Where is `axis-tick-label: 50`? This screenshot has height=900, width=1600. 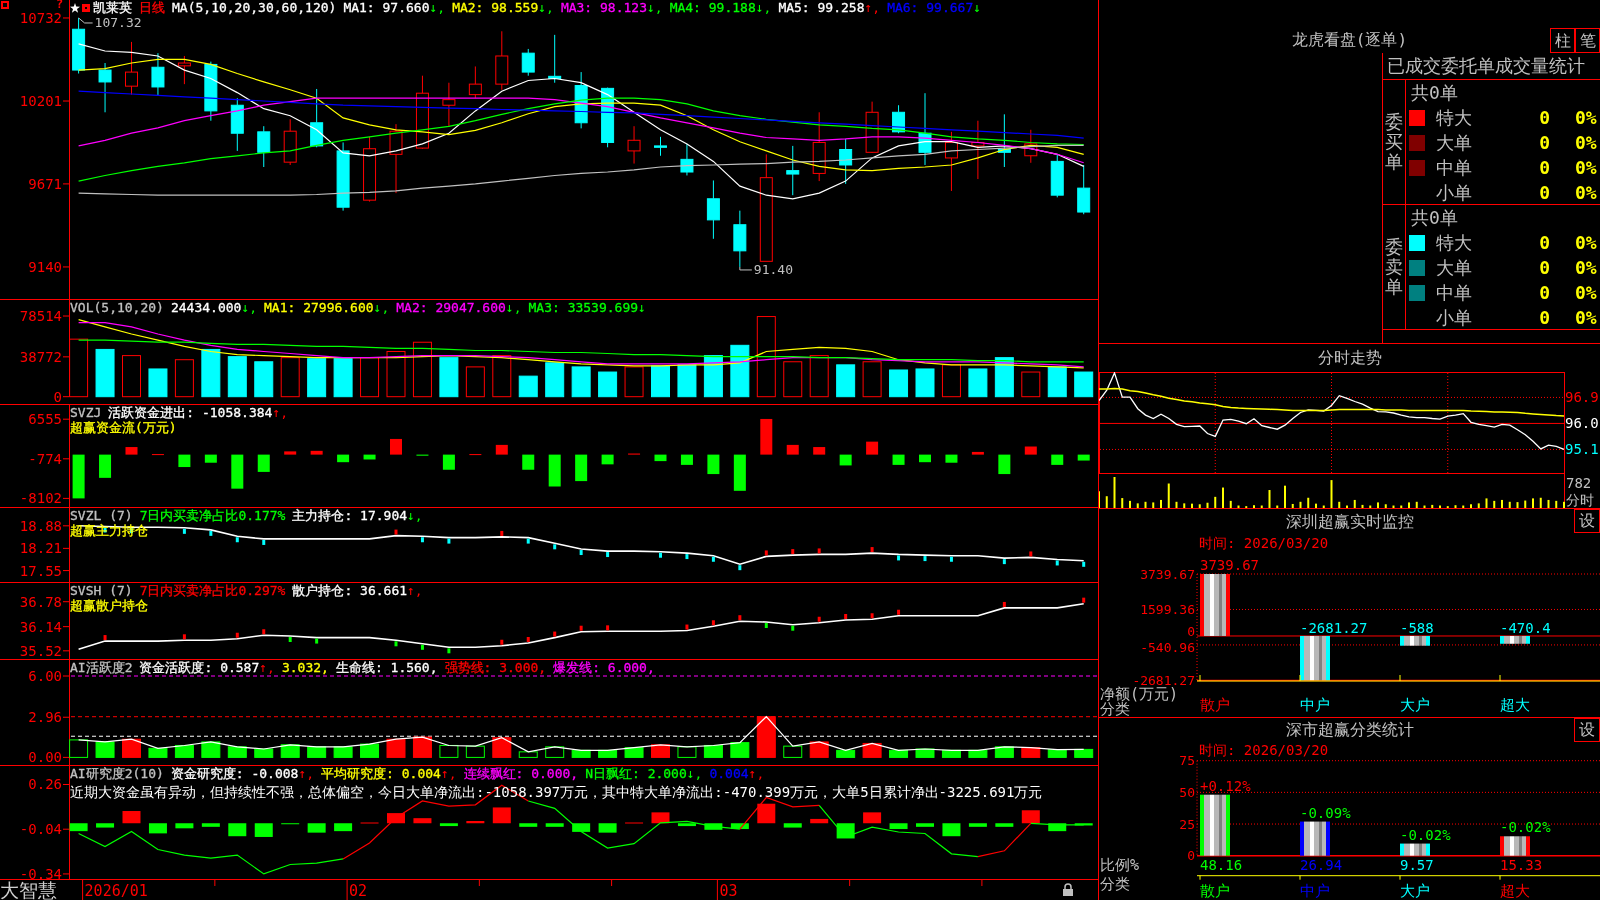
axis-tick-label: 50 is located at coordinates (1187, 792).